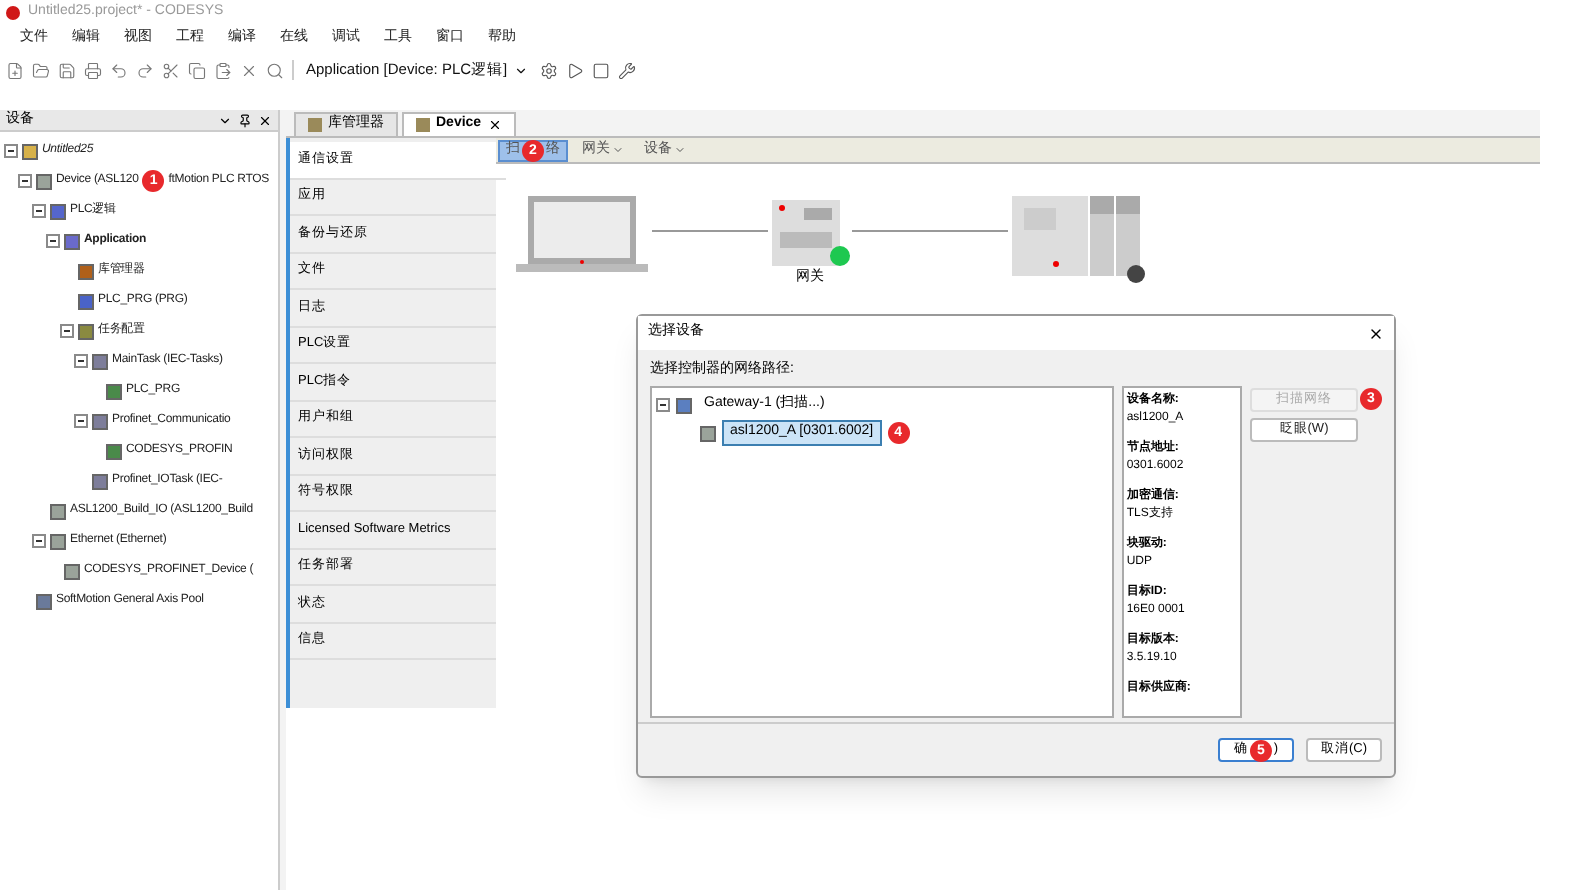 Image resolution: width=1576 pixels, height=890 pixels. I want to click on folder-icon, so click(41, 70).